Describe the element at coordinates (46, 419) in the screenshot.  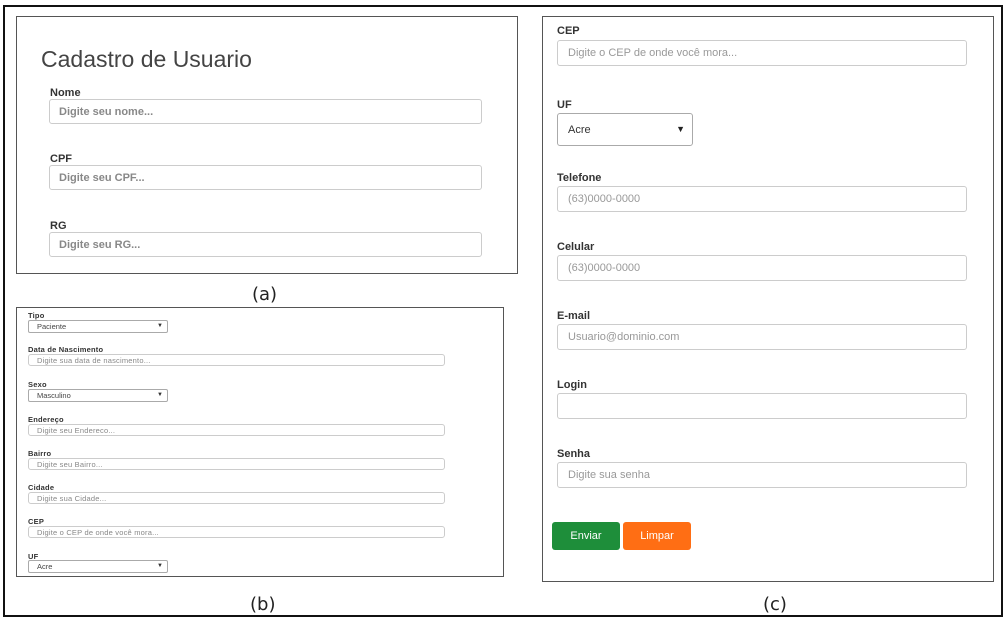
I see `endereco-label: Endereço` at that location.